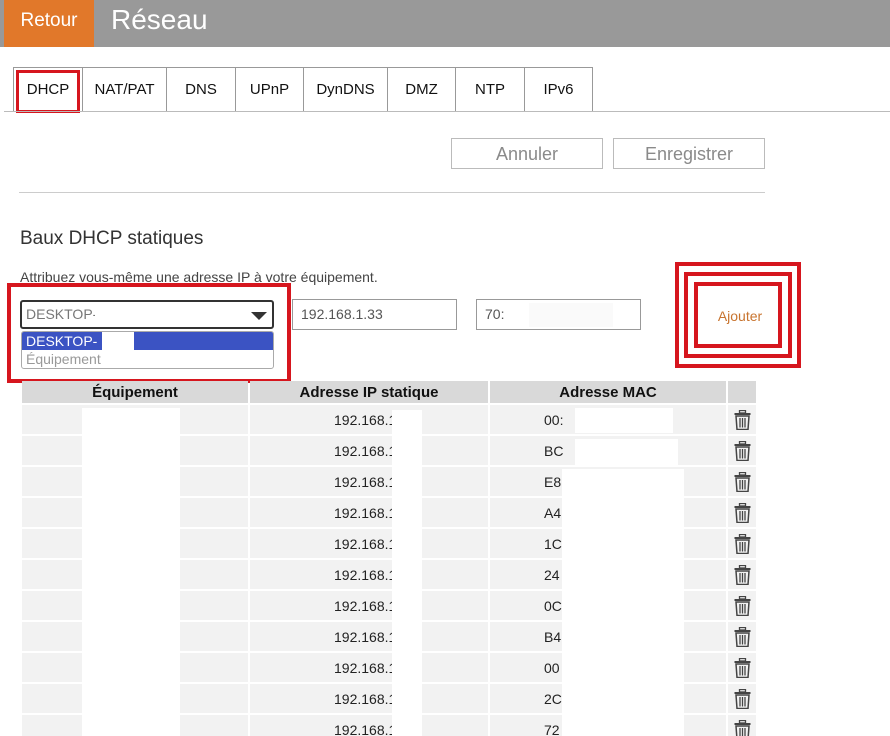 The height and width of the screenshot is (736, 890). I want to click on save-button: Enregistrer, so click(689, 153).